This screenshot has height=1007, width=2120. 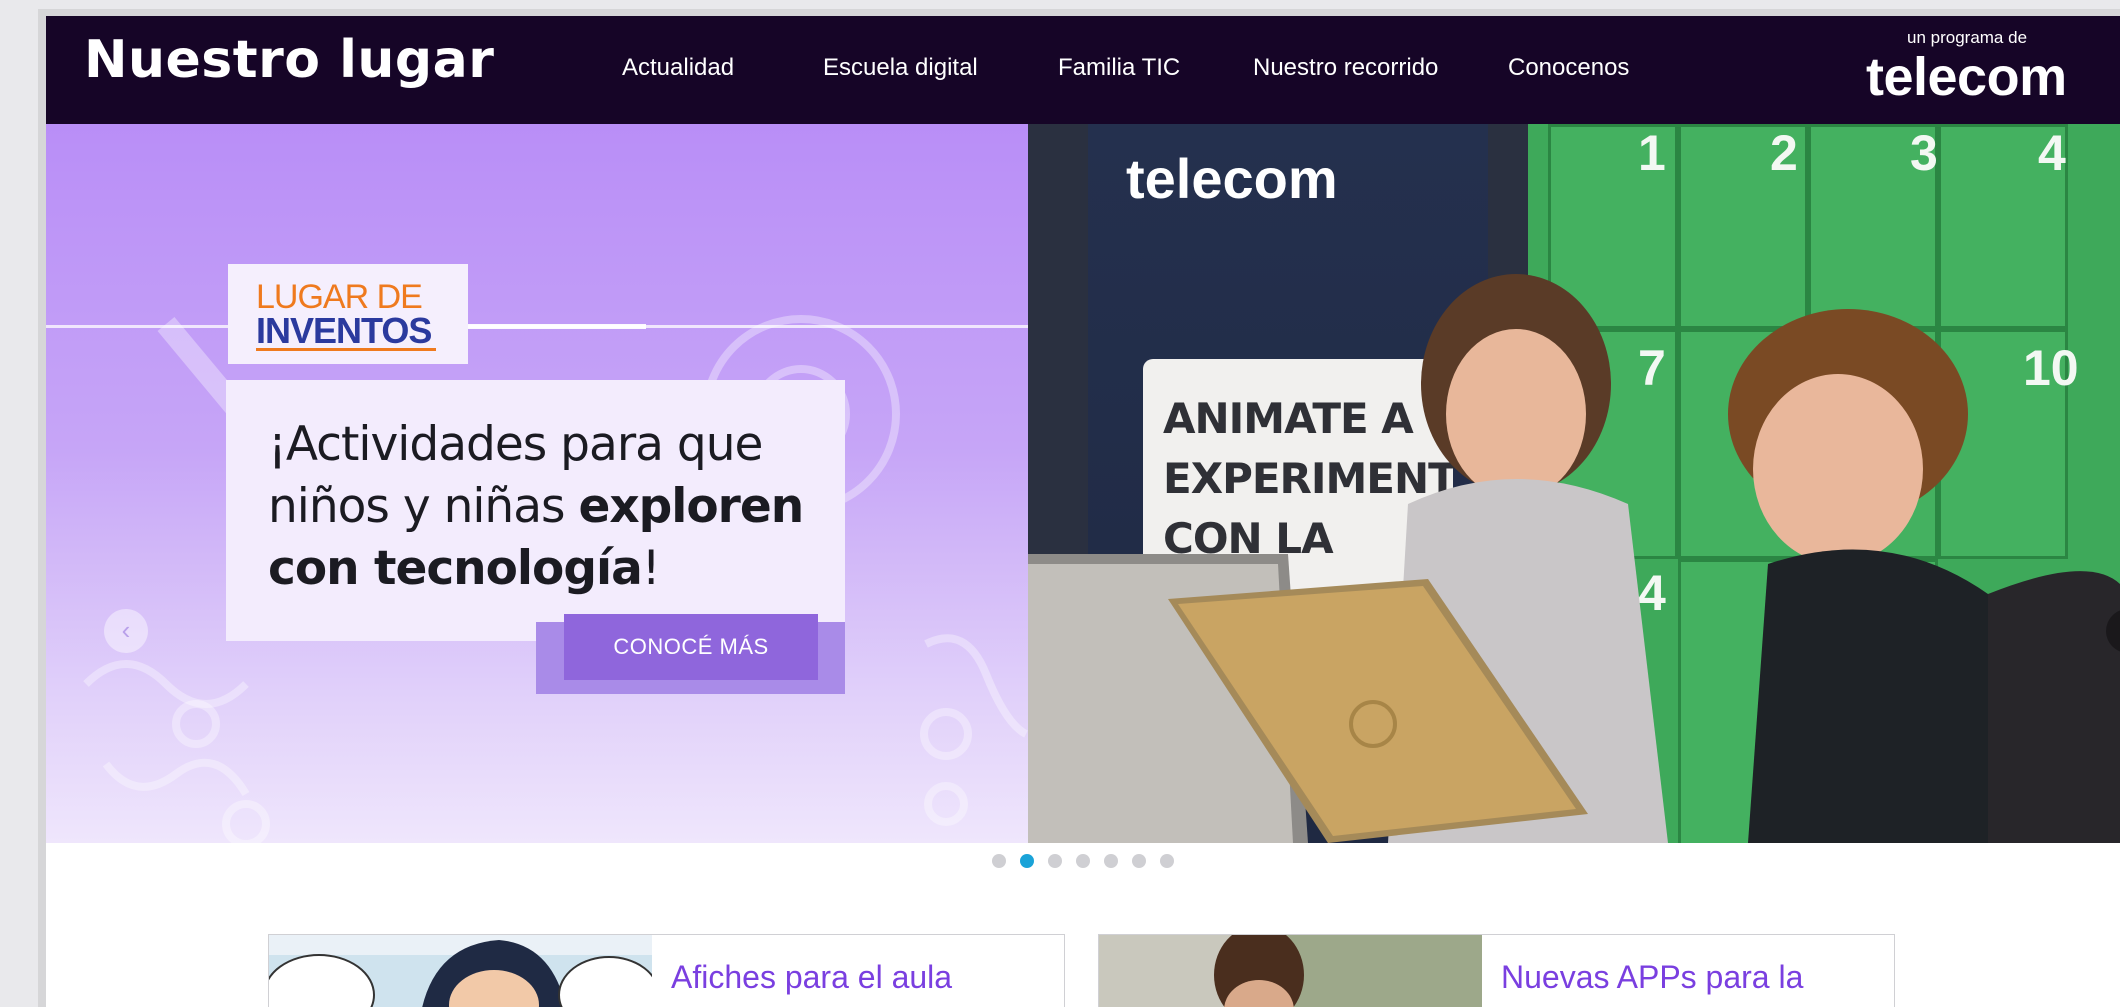 I want to click on decorative-line-highlight, so click(x=556, y=326).